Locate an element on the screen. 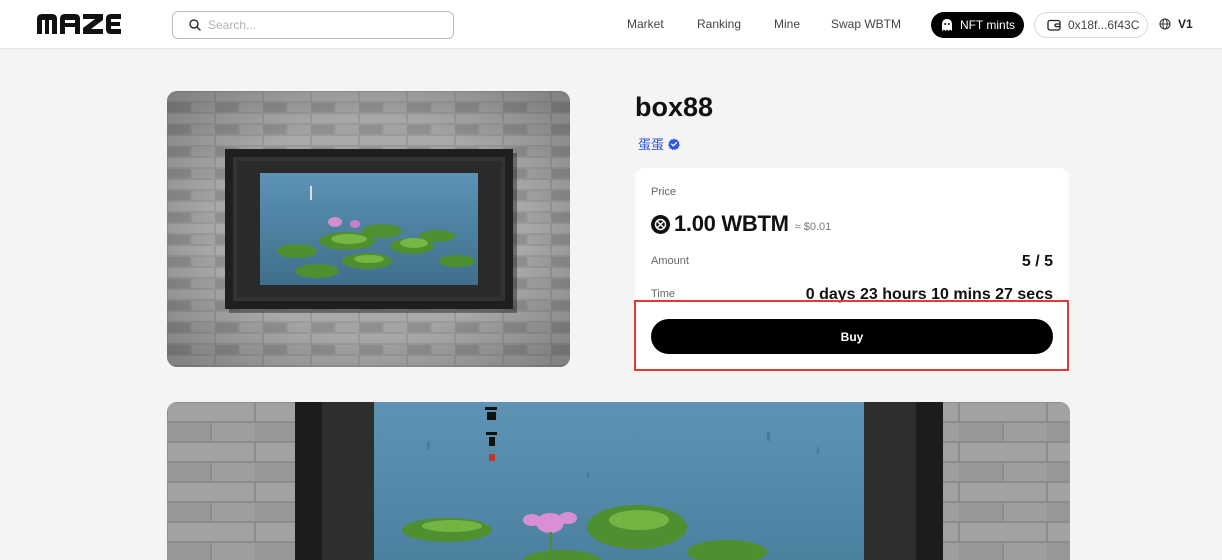  version-label: V1 is located at coordinates (1185, 24).